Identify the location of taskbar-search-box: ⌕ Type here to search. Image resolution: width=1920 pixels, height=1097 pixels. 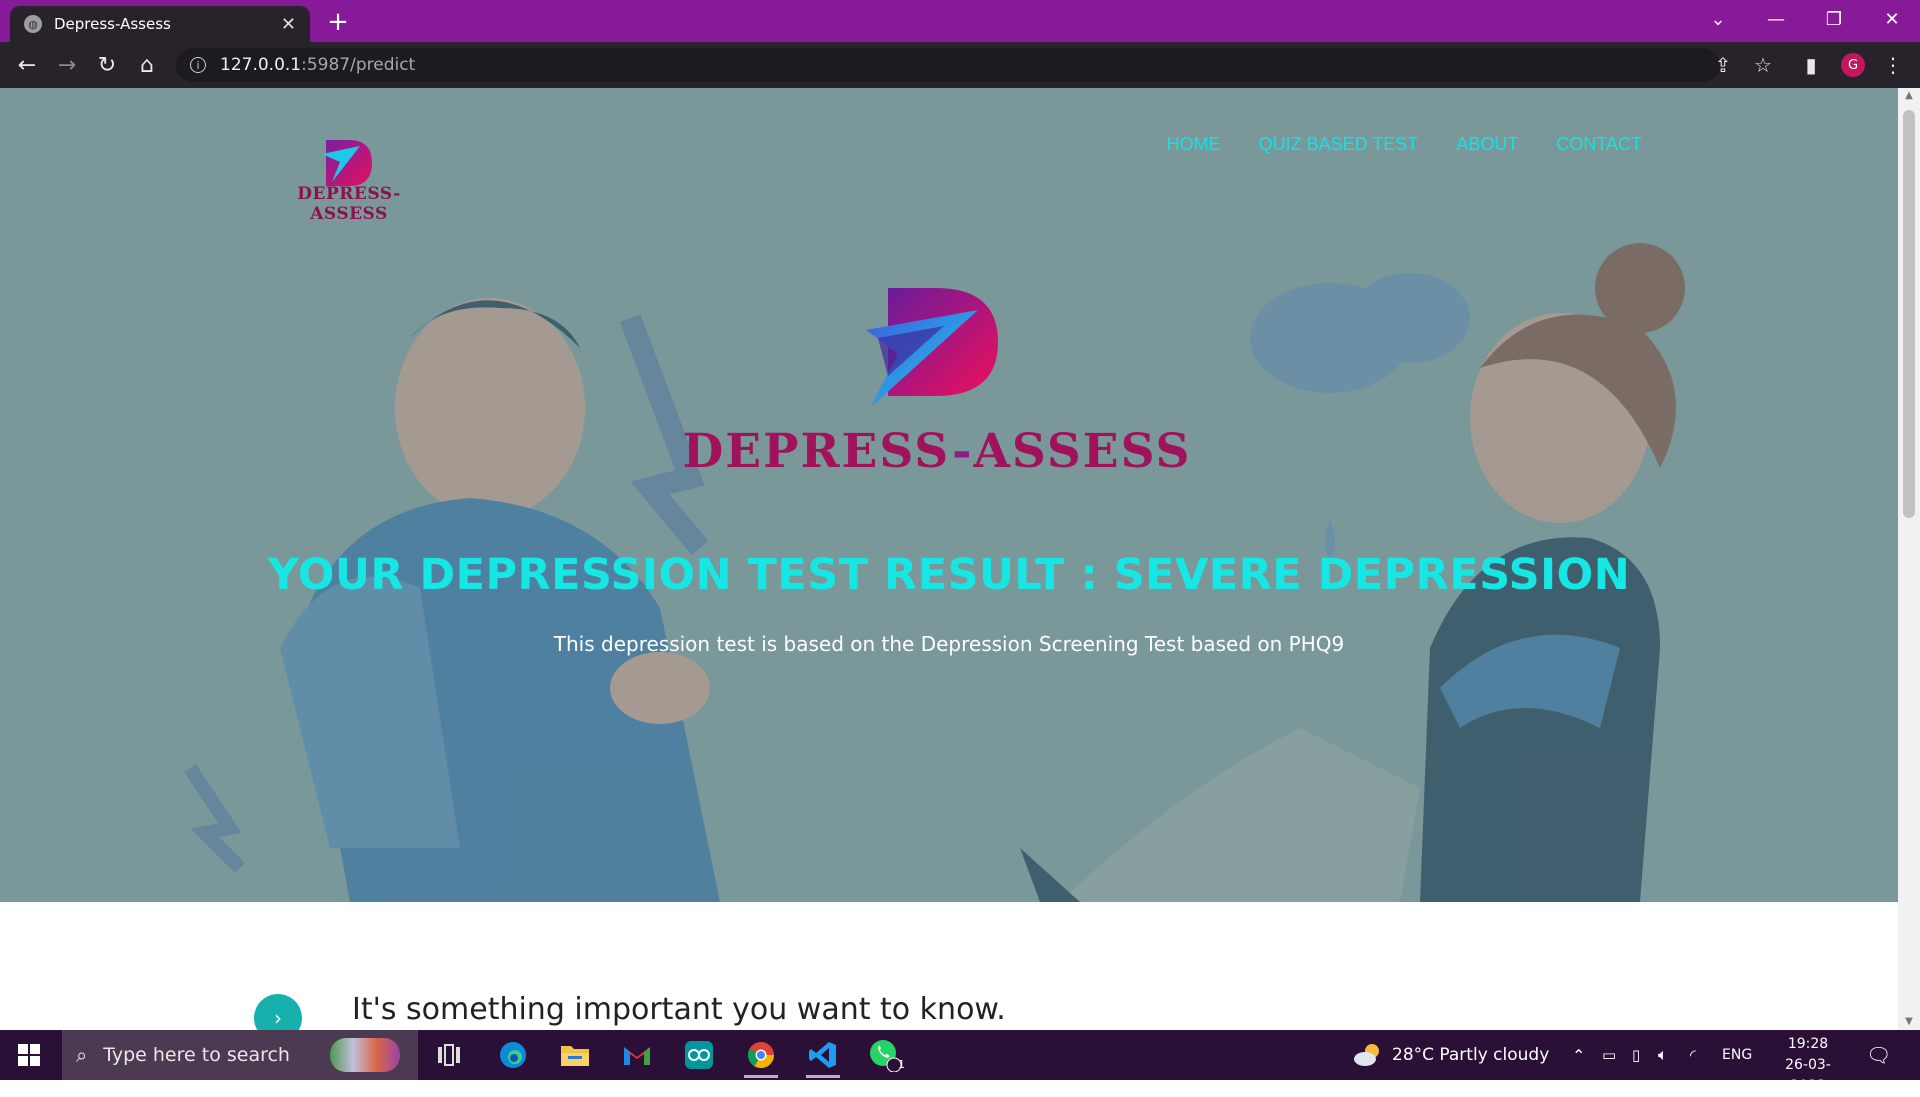
(240, 1055).